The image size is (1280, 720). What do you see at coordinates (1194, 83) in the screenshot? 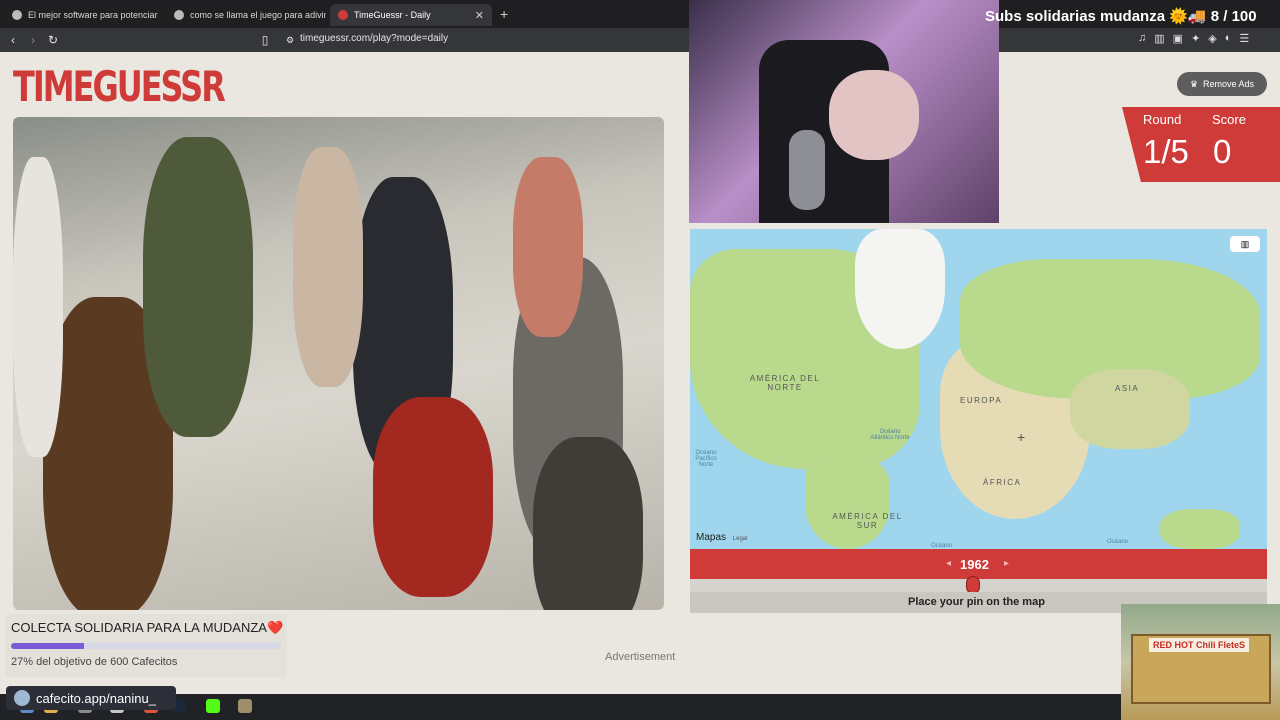
I see `crown-icon: ♛` at bounding box center [1194, 83].